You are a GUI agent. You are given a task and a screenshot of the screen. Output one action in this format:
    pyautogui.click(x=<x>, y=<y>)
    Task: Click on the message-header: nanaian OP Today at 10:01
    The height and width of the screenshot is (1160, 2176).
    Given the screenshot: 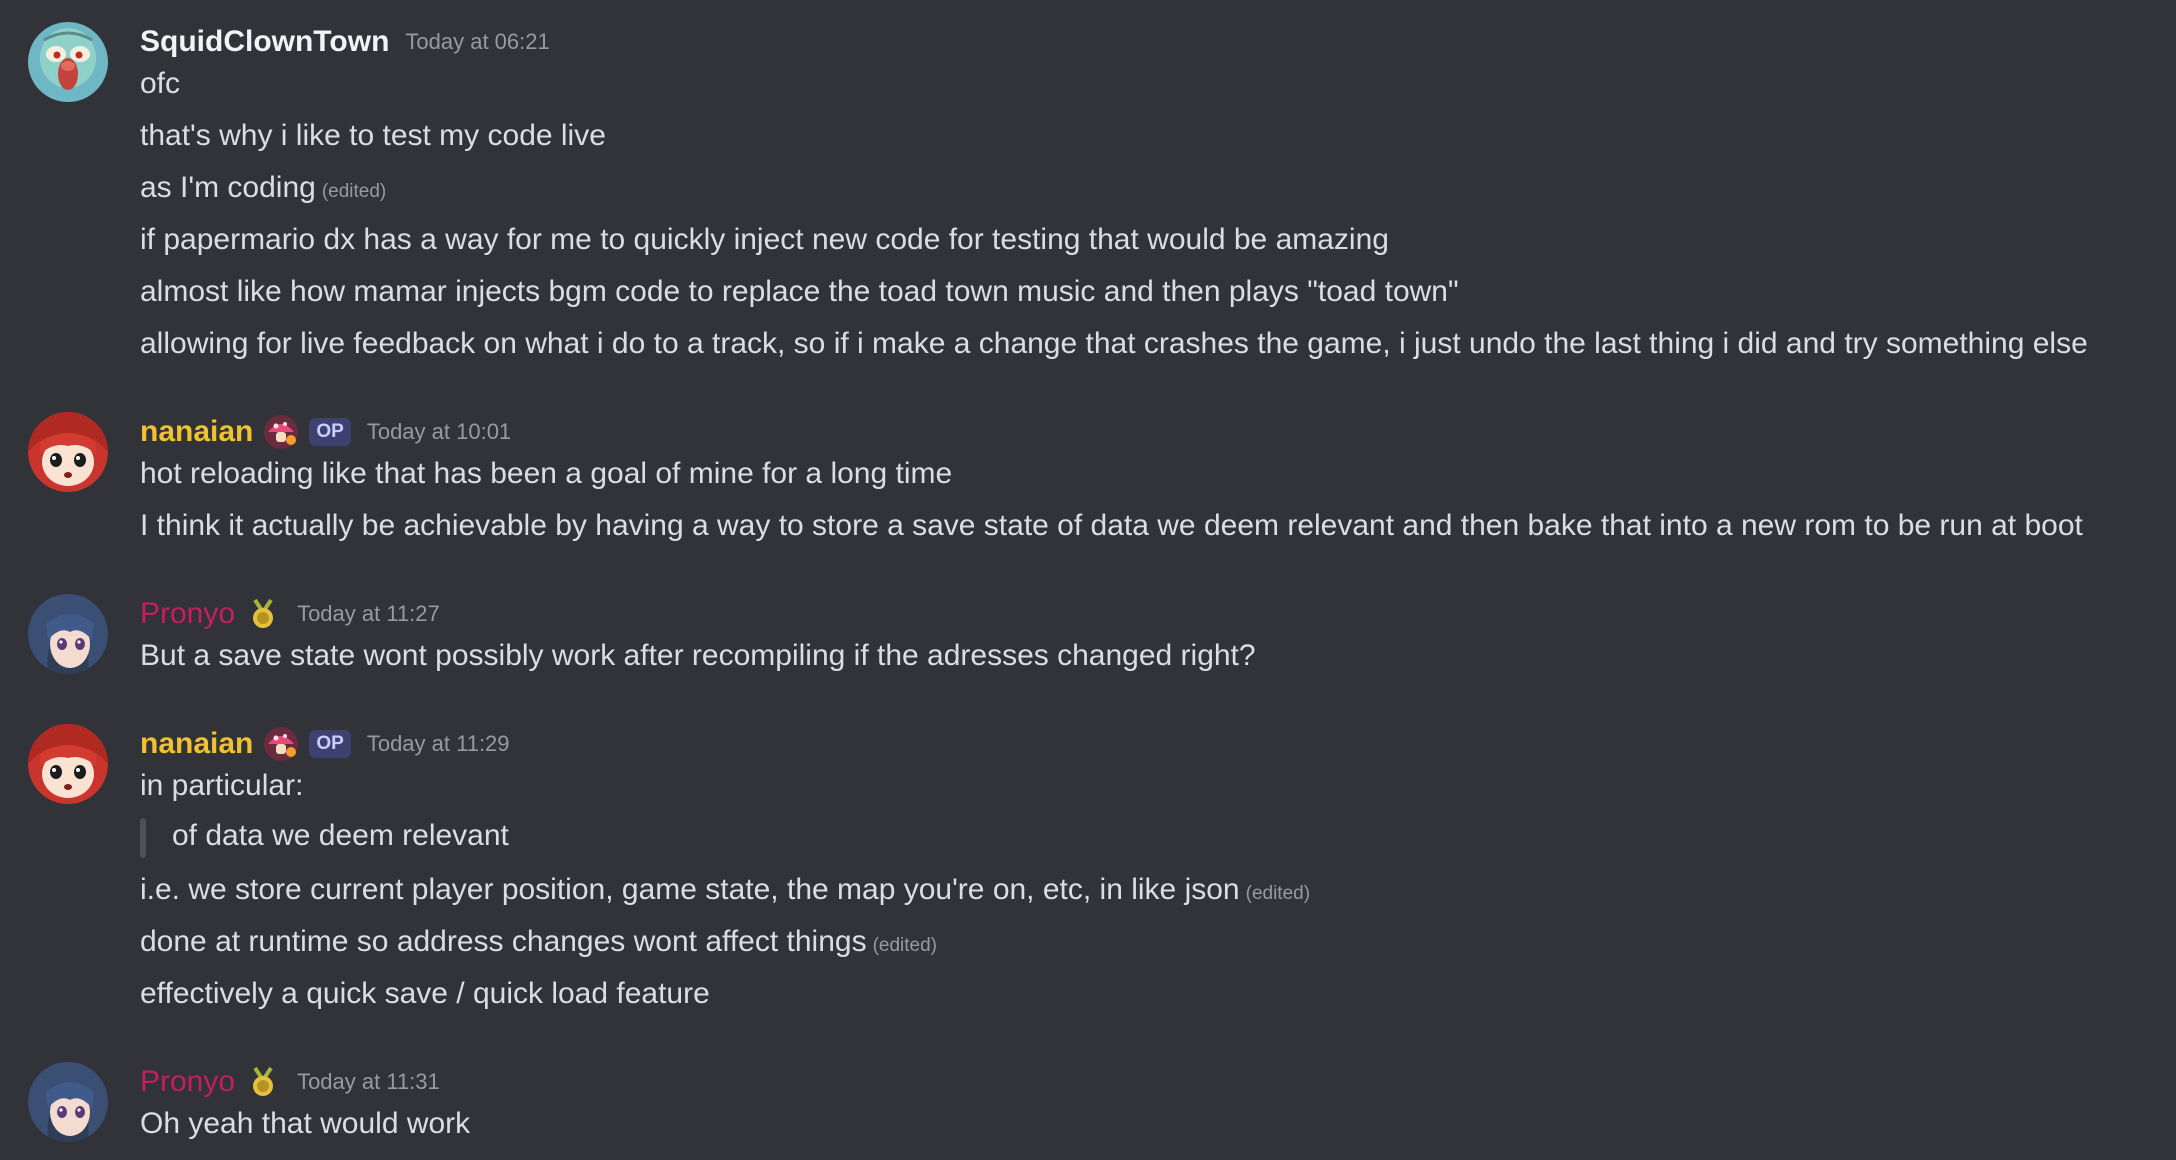 What is the action you would take?
    pyautogui.click(x=325, y=432)
    